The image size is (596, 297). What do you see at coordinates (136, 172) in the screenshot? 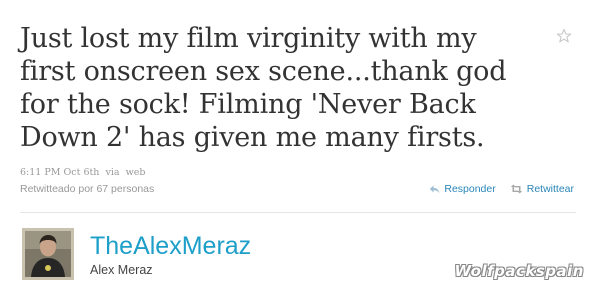
I see `via-source: web` at bounding box center [136, 172].